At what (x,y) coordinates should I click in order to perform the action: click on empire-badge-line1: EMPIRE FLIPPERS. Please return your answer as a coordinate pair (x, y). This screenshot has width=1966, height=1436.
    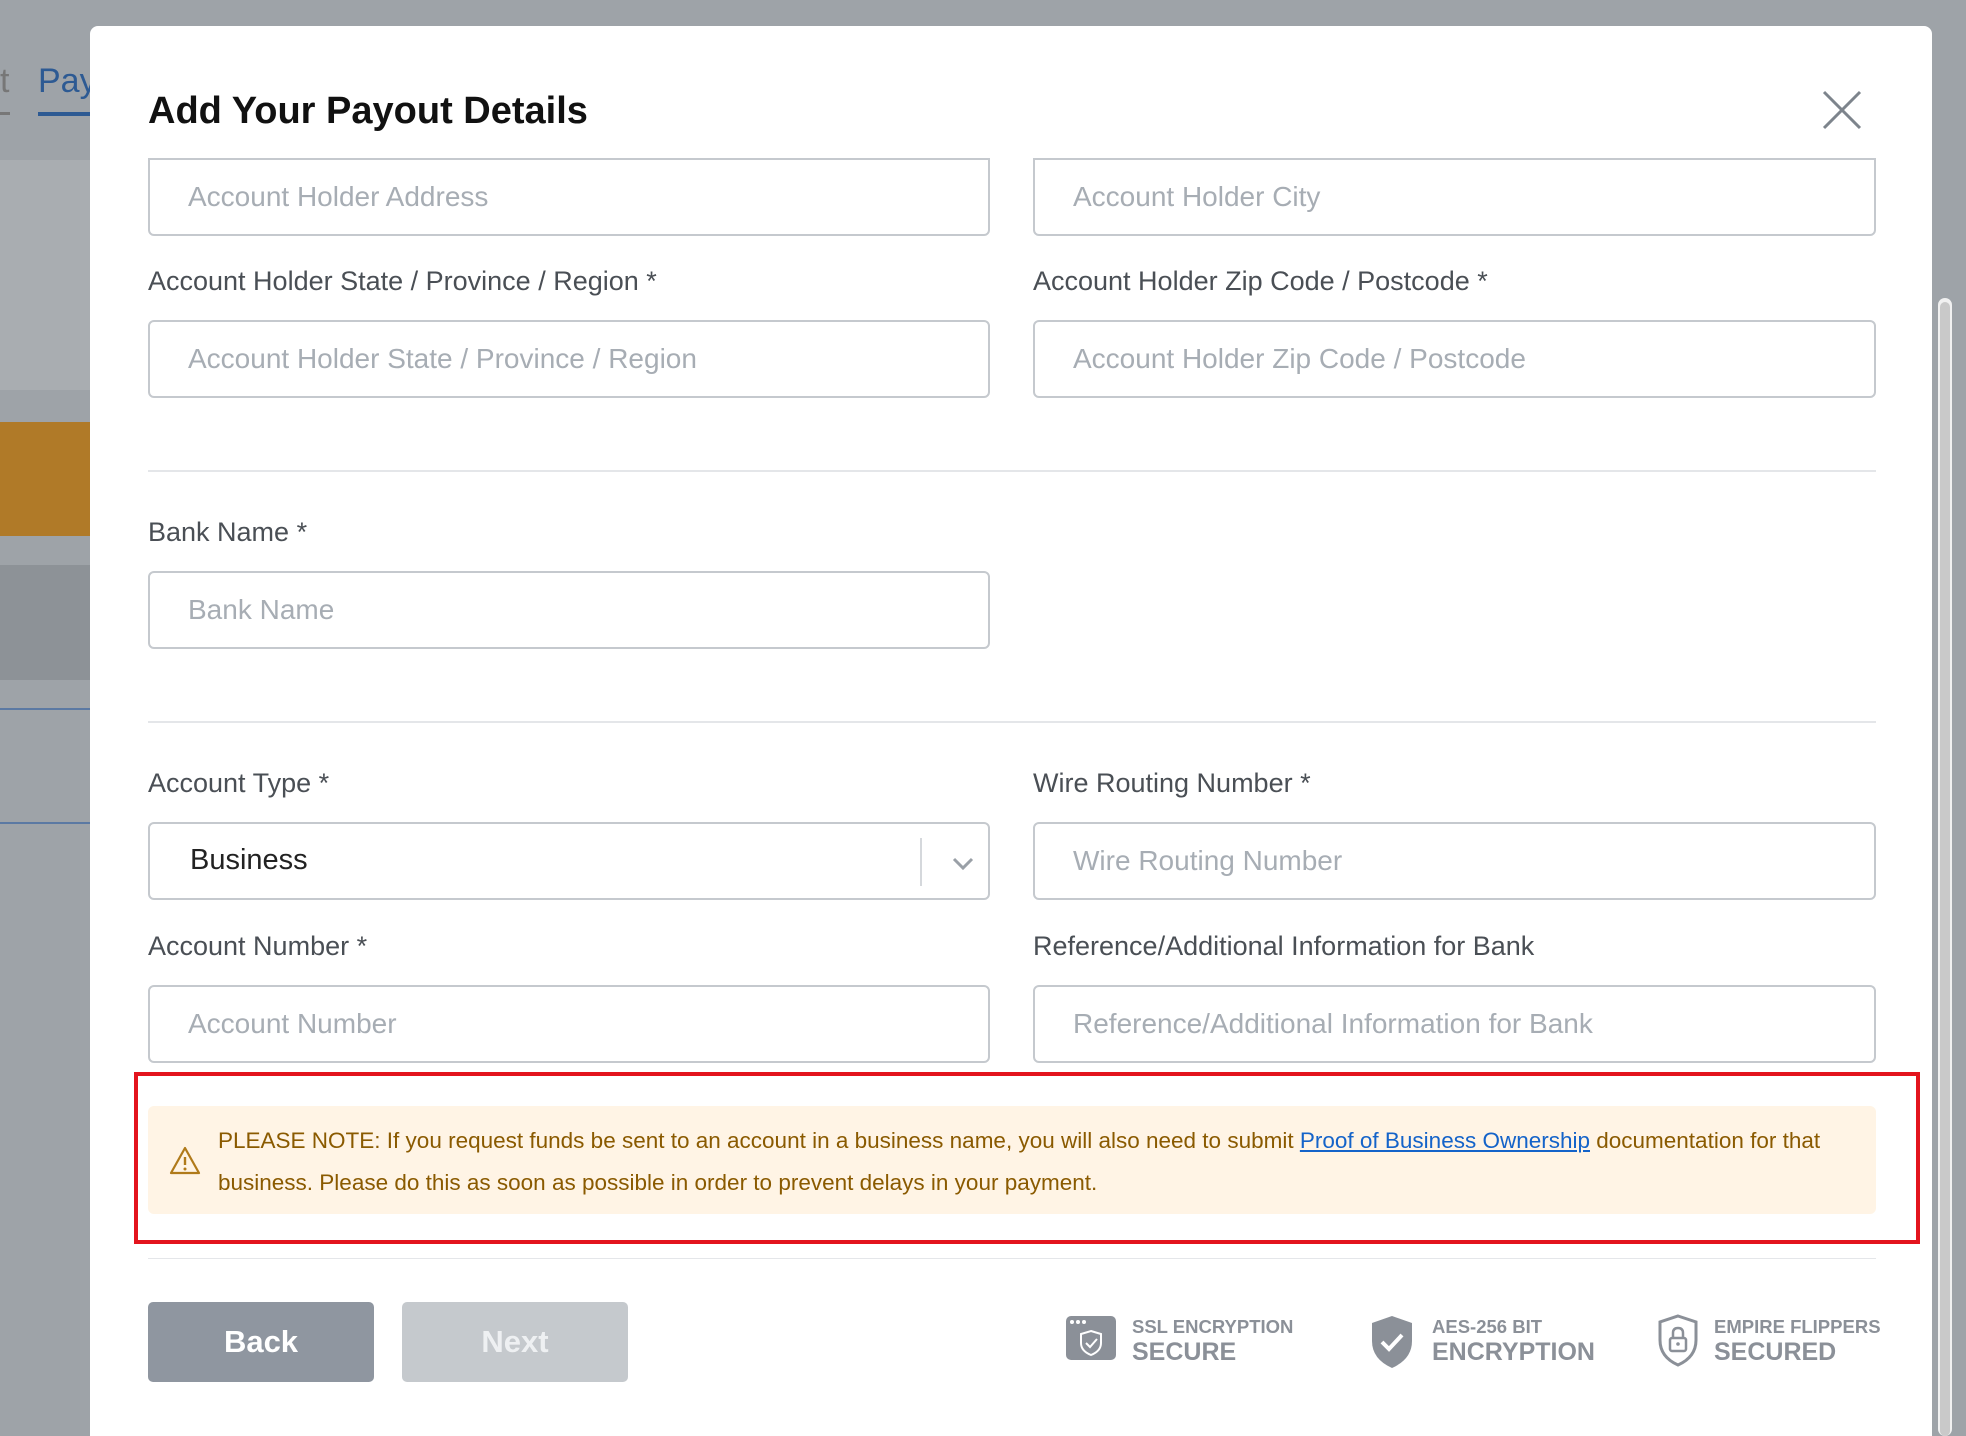
    Looking at the image, I should click on (1797, 1326).